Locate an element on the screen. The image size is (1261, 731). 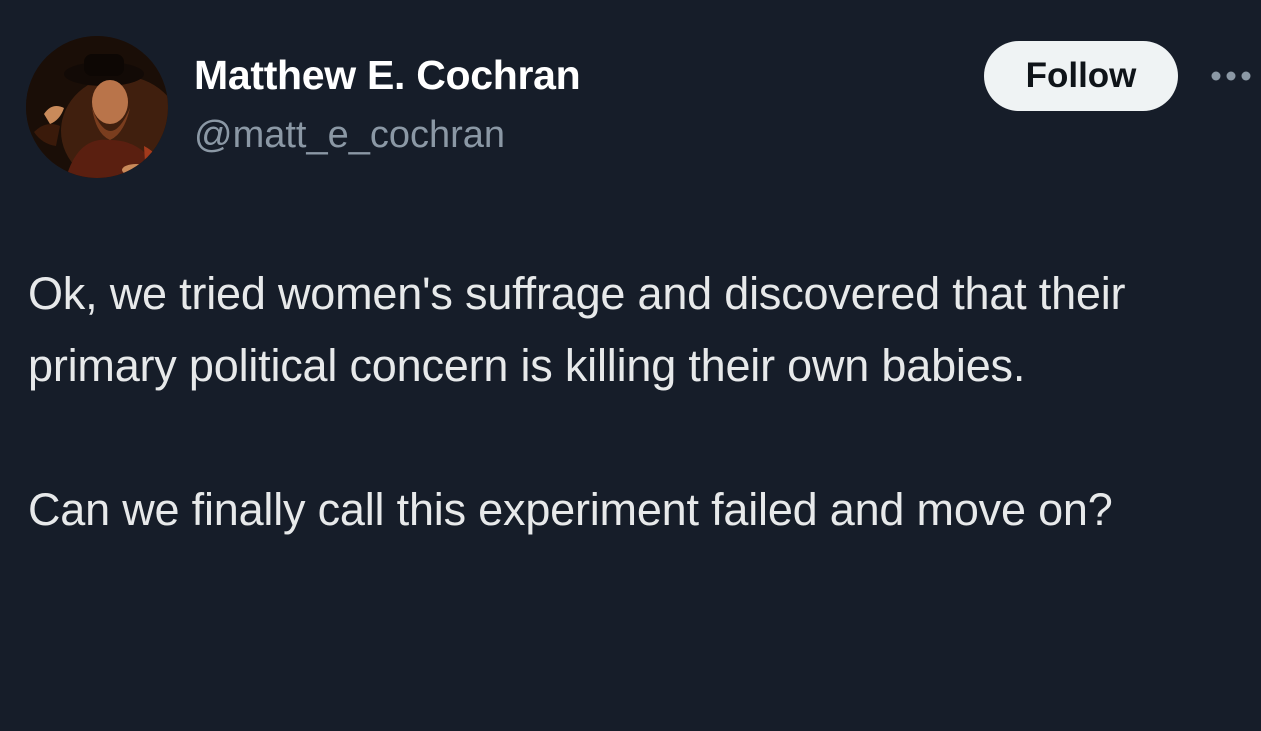
avatar is located at coordinates (97, 107).